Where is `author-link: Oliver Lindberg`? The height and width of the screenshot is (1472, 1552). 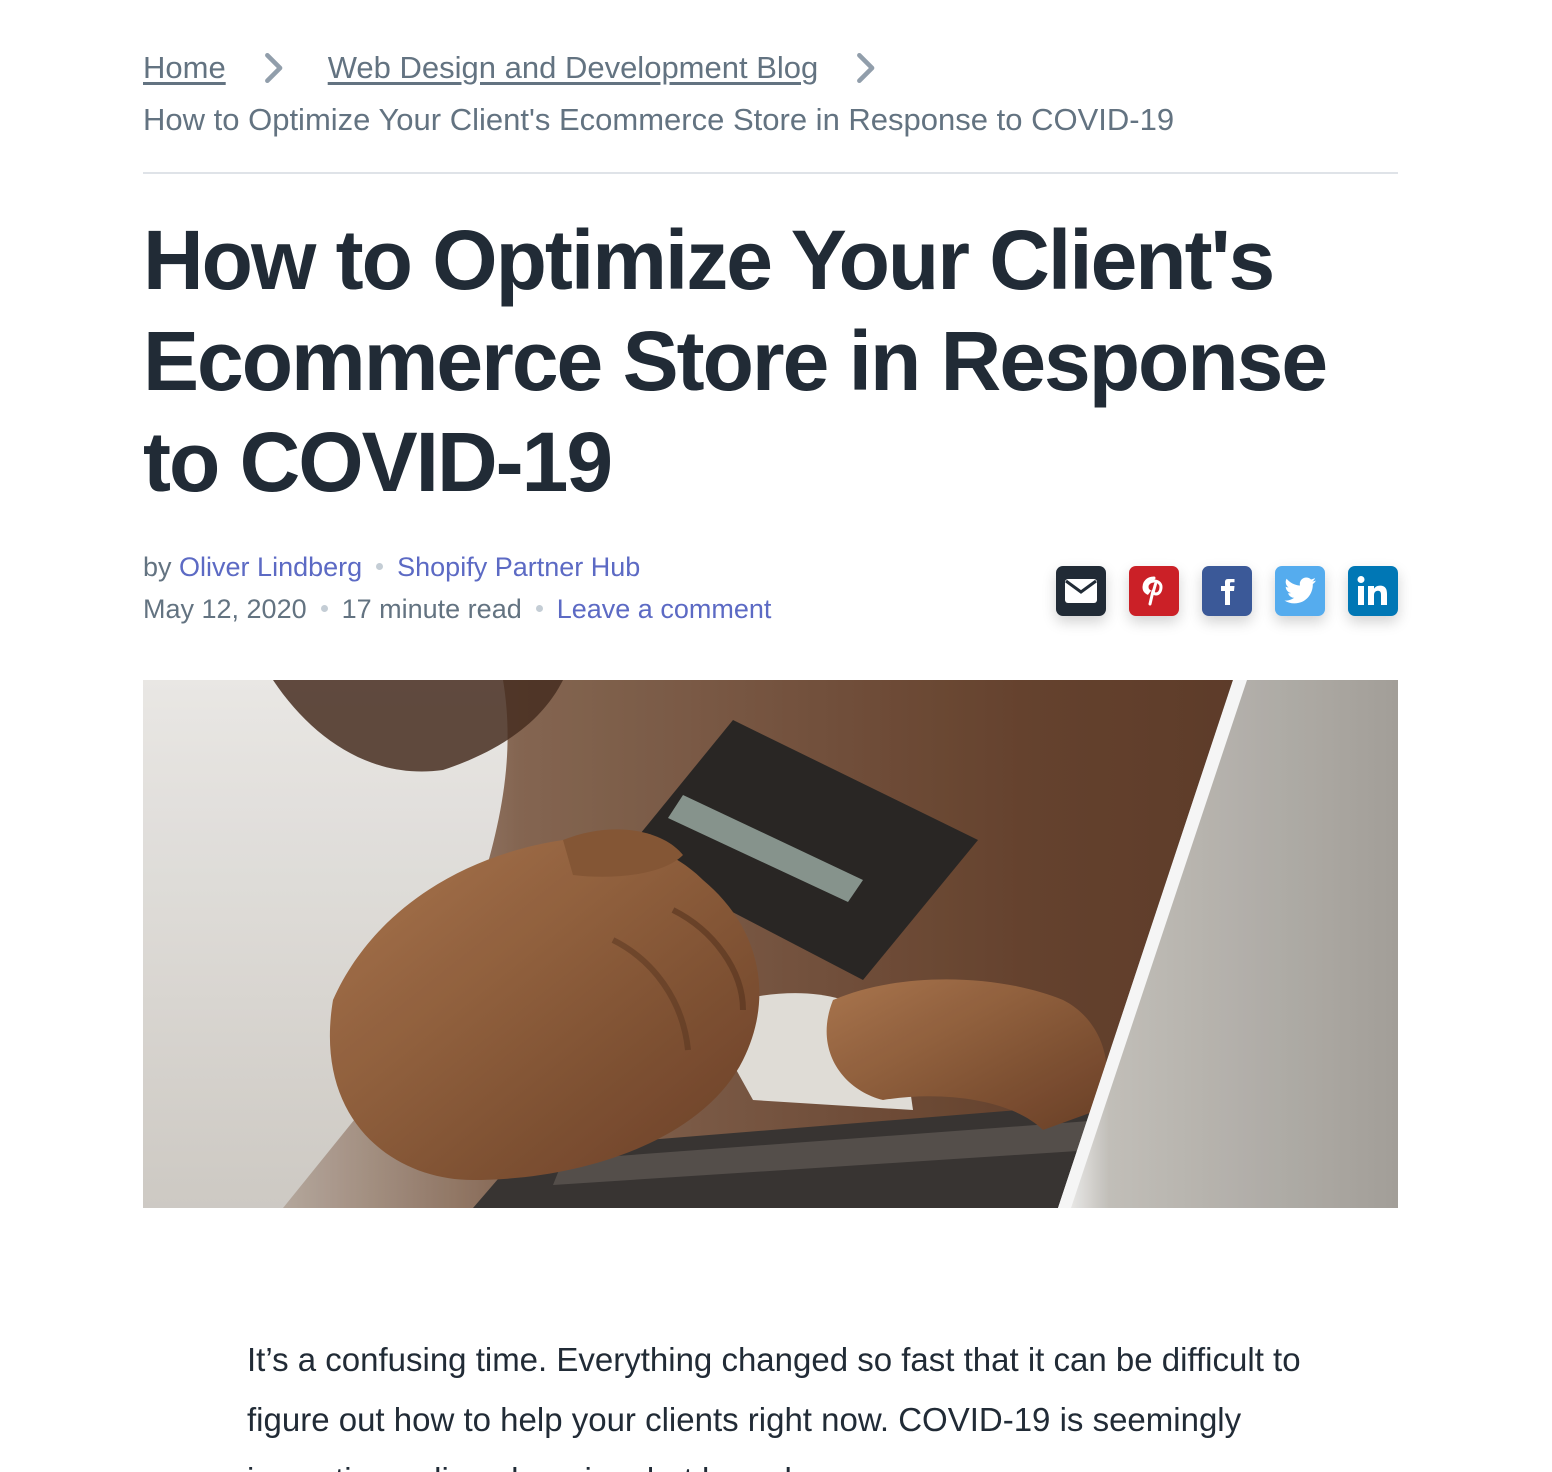 author-link: Oliver Lindberg is located at coordinates (270, 567).